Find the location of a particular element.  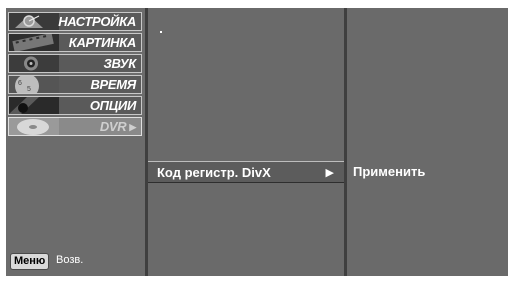

apply-button: Применить is located at coordinates (389, 171).